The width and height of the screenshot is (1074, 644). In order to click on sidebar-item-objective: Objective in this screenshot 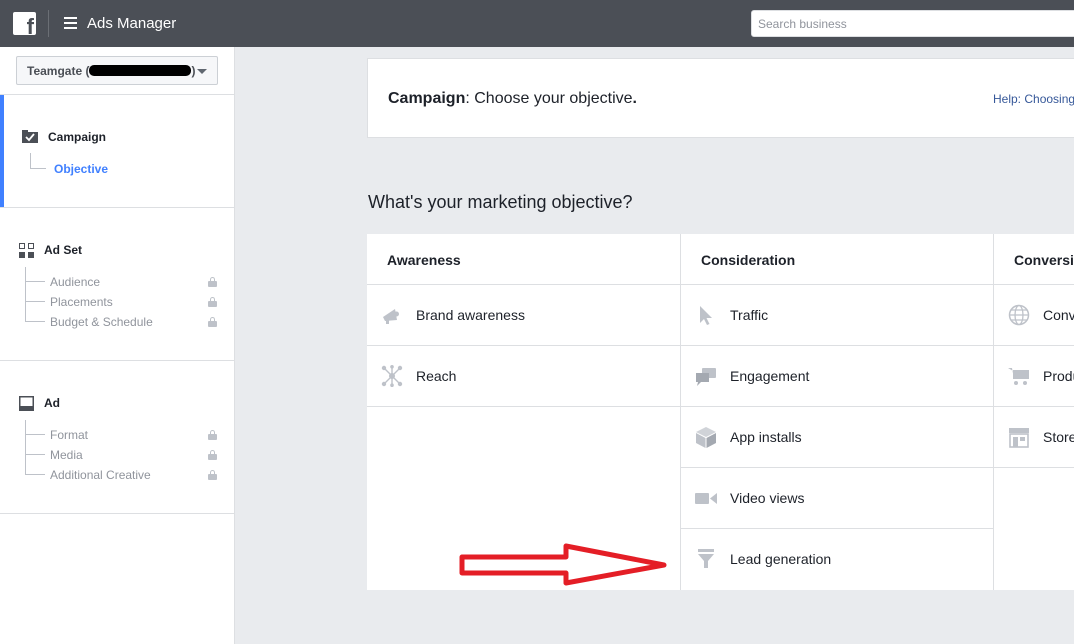, I will do `click(81, 169)`.